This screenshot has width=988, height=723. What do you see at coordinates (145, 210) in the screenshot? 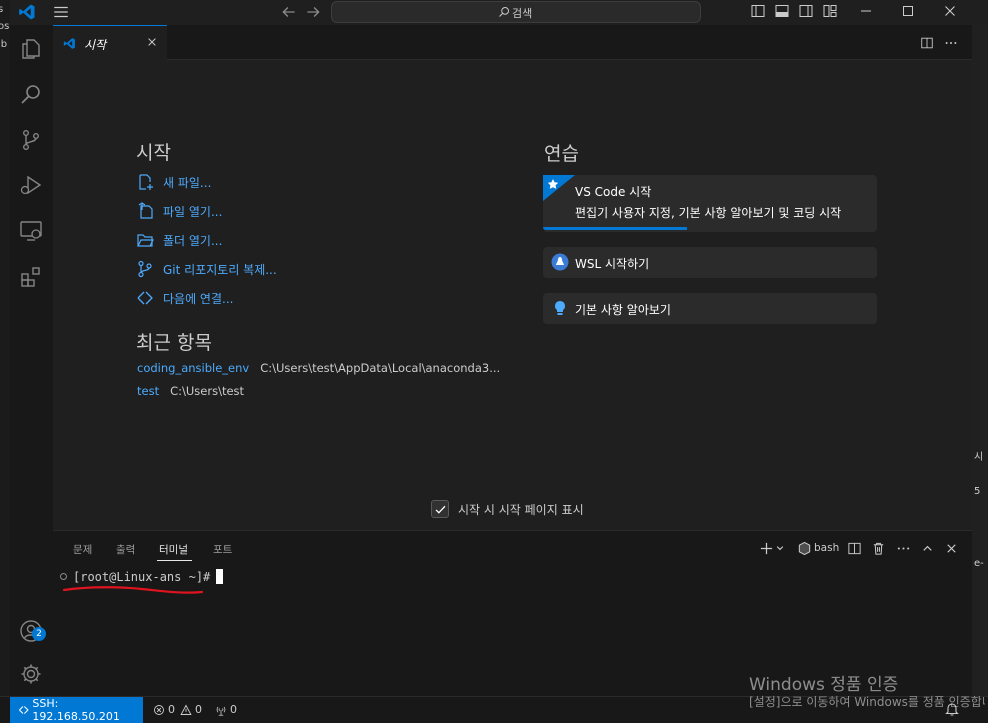
I see `open-file-icon` at bounding box center [145, 210].